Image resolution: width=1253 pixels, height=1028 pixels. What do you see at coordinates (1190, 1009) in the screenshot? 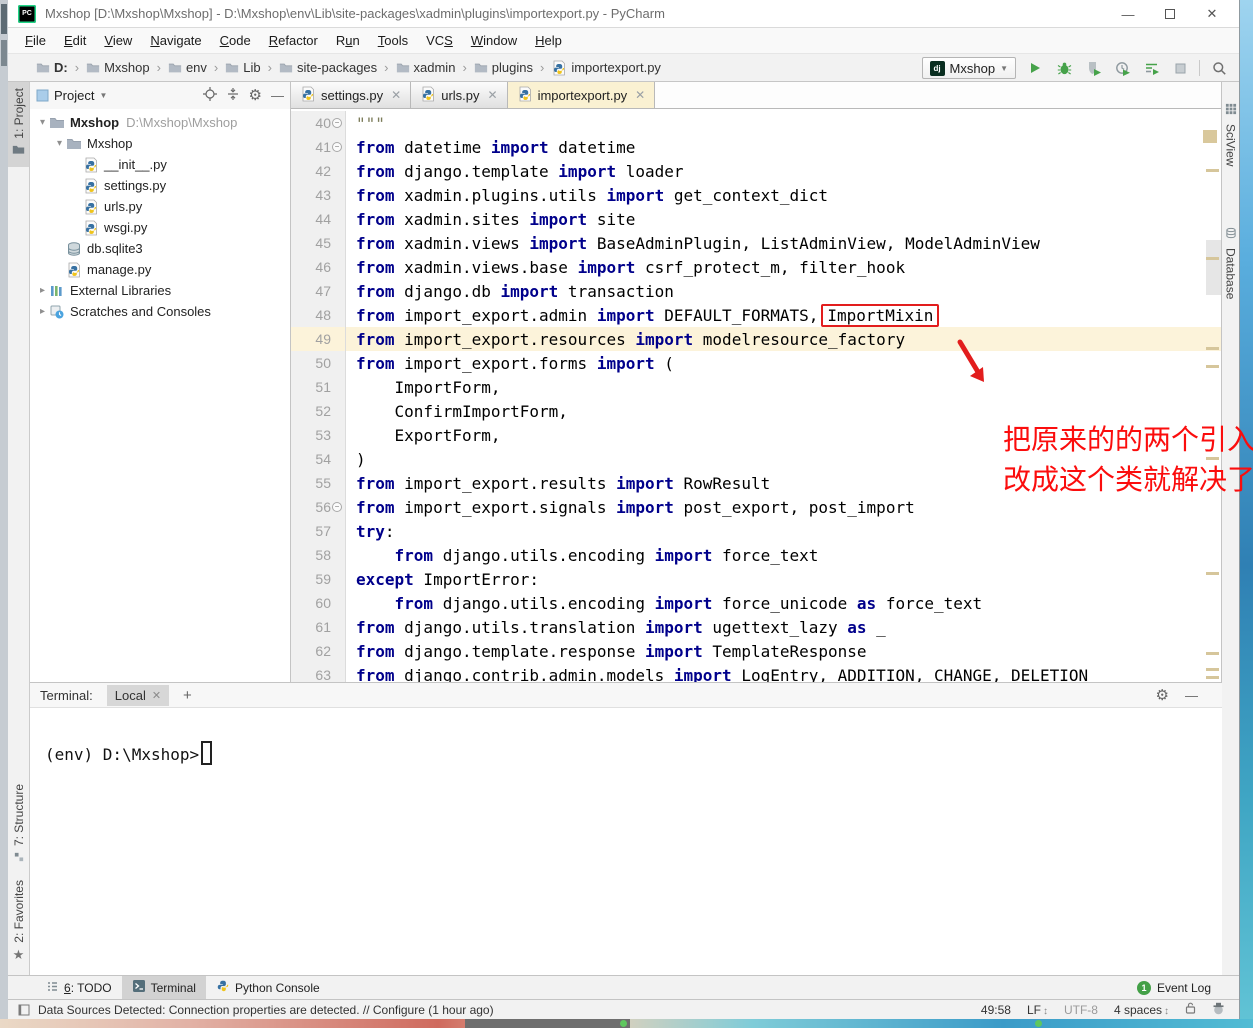
I see `lock-icon` at bounding box center [1190, 1009].